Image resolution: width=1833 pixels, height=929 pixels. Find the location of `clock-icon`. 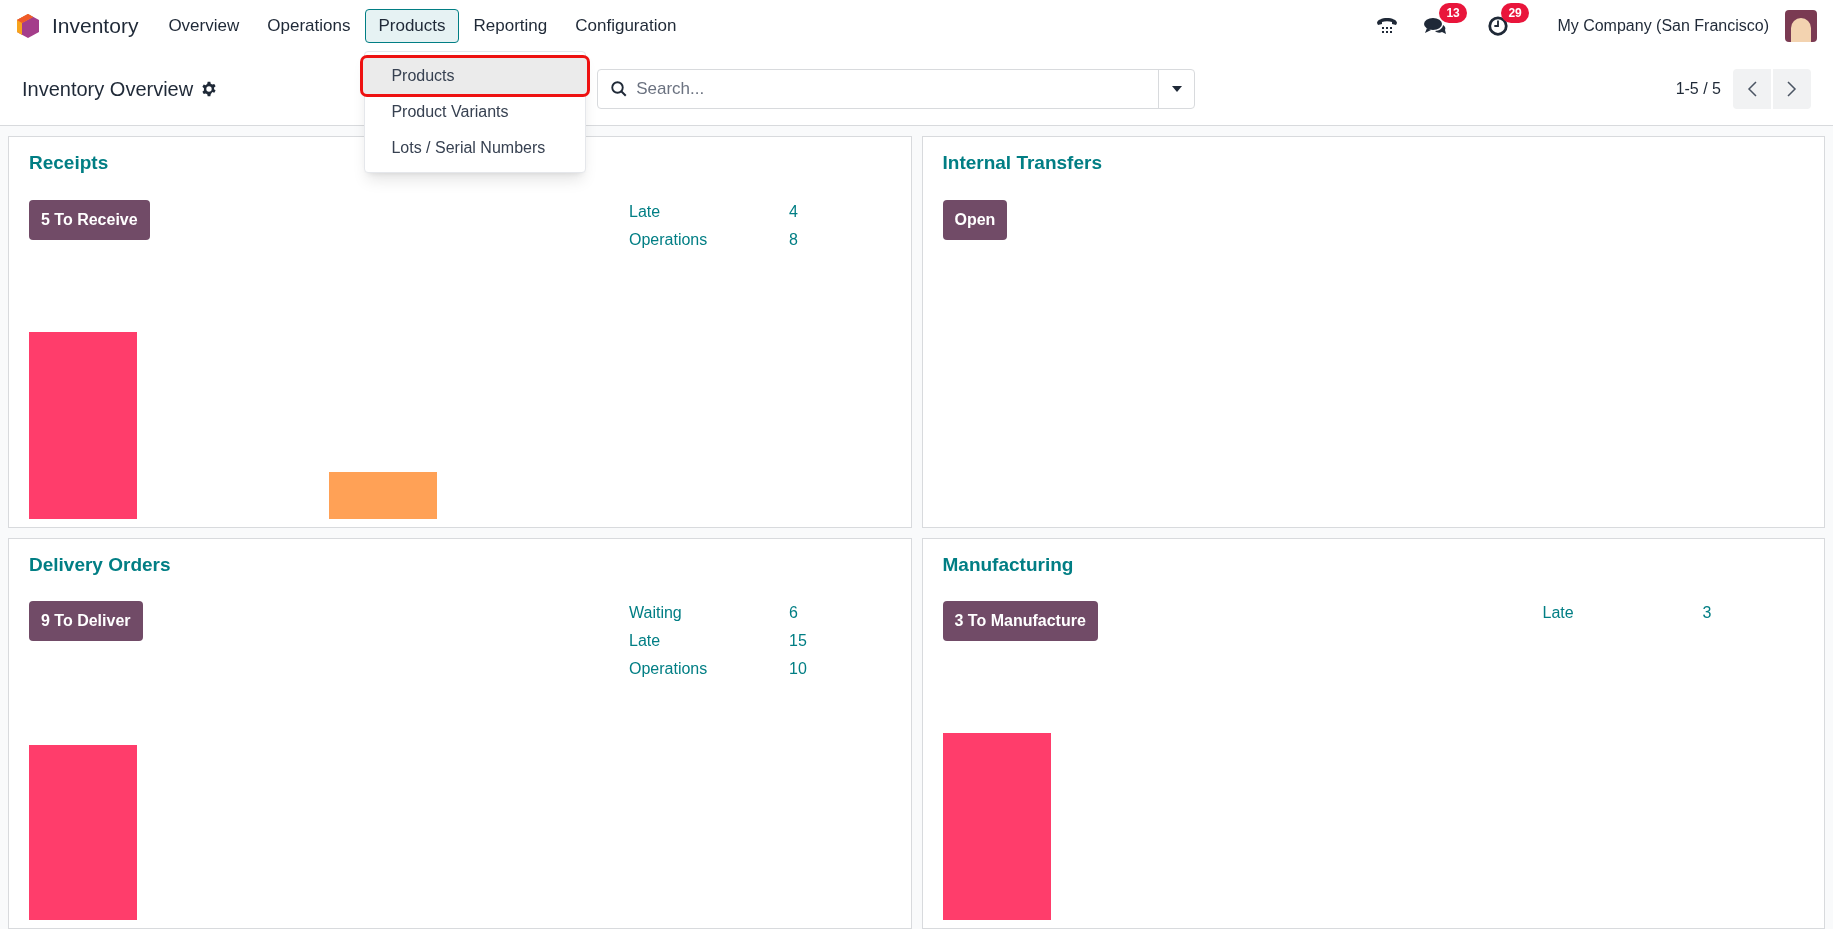

clock-icon is located at coordinates (1498, 26).